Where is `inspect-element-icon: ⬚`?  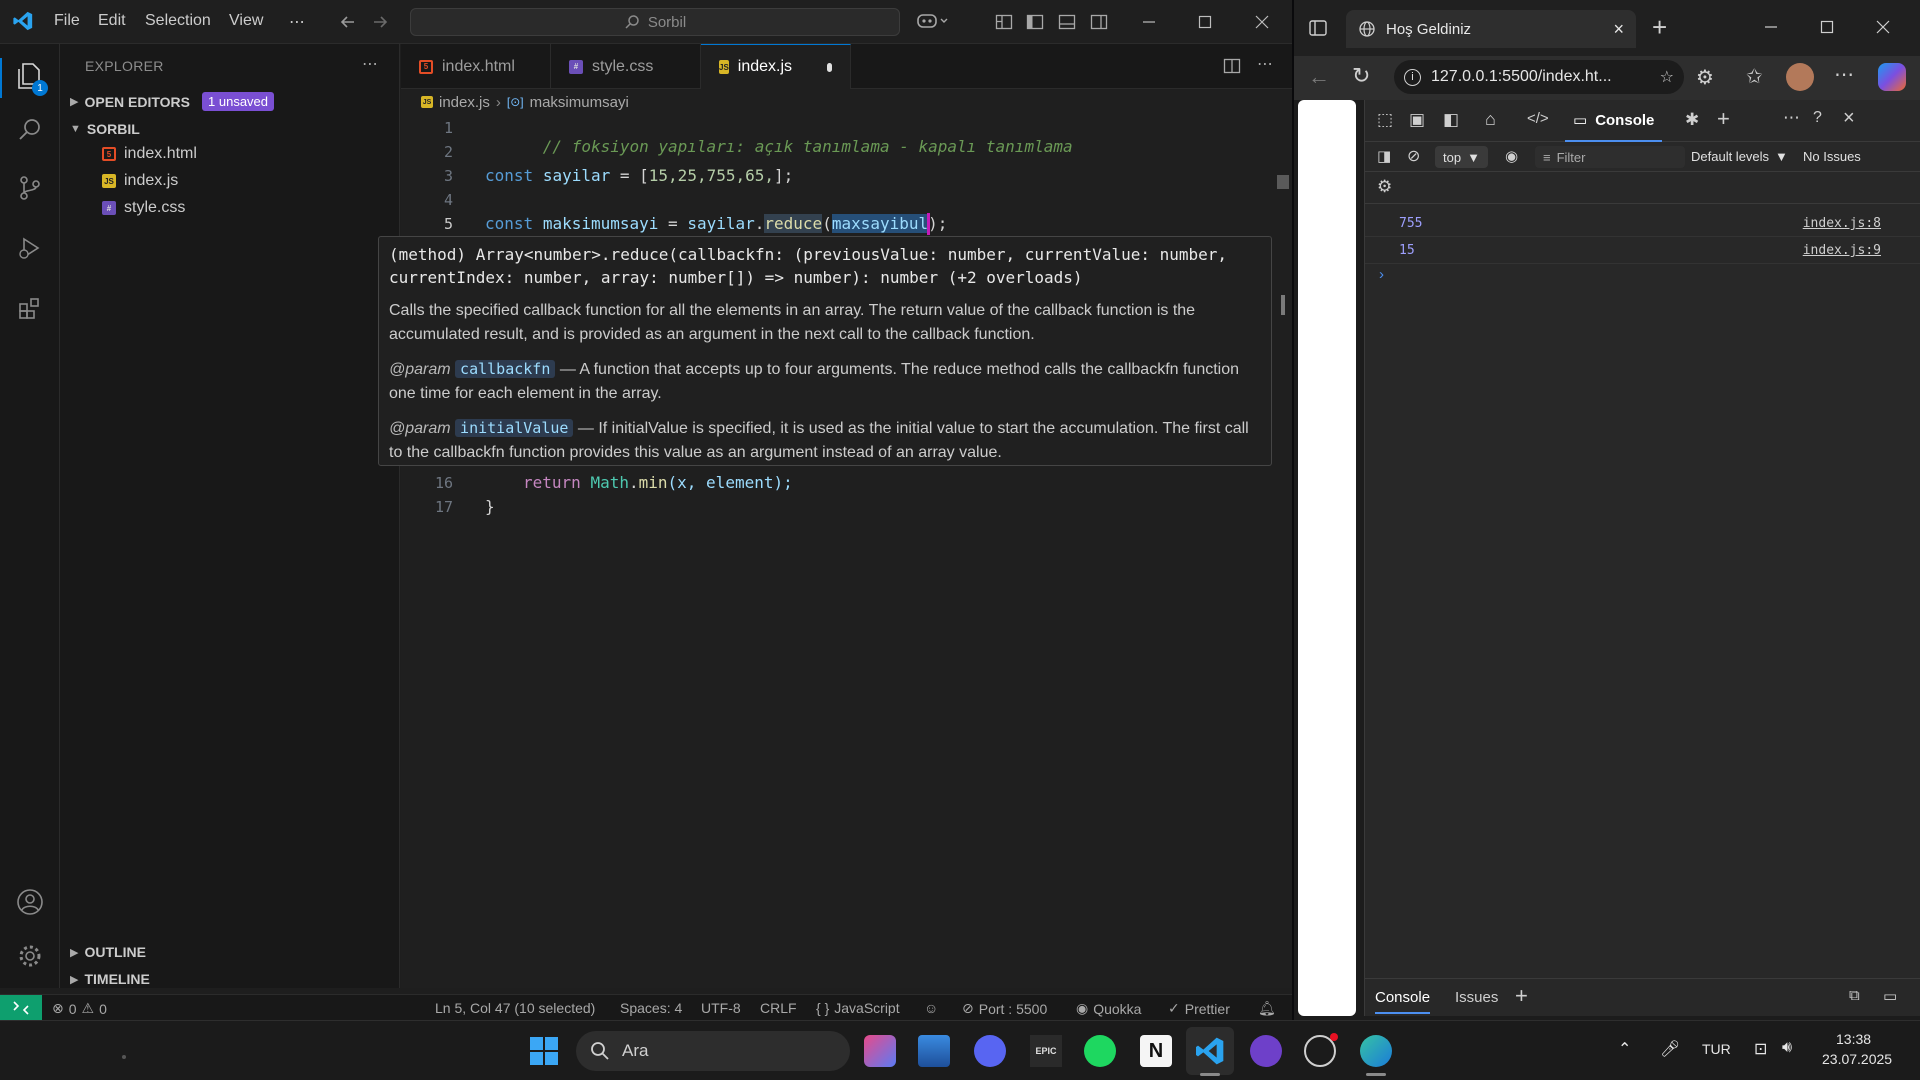
inspect-element-icon: ⬚ is located at coordinates (1385, 120).